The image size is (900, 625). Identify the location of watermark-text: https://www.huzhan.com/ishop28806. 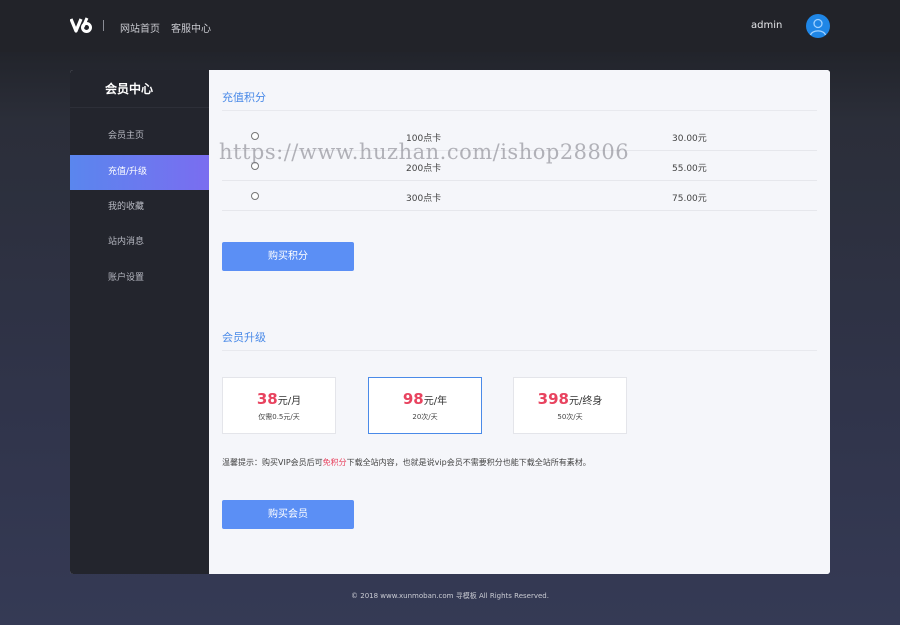
(424, 152).